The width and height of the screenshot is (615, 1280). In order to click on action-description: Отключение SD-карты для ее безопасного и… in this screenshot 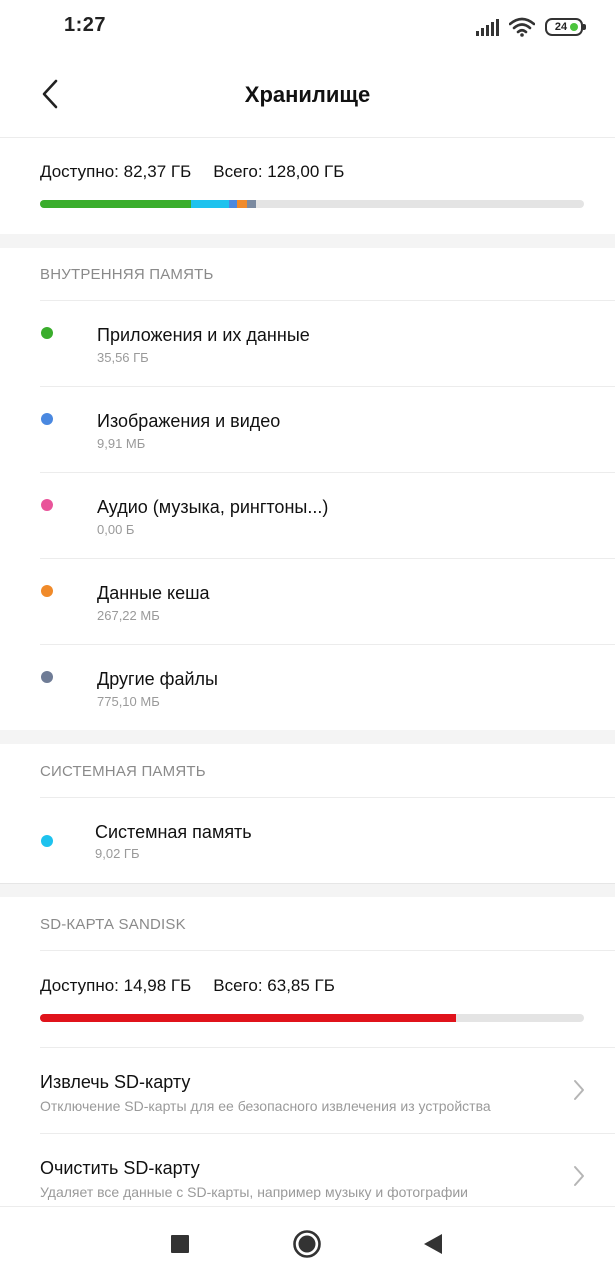, I will do `click(265, 1106)`.